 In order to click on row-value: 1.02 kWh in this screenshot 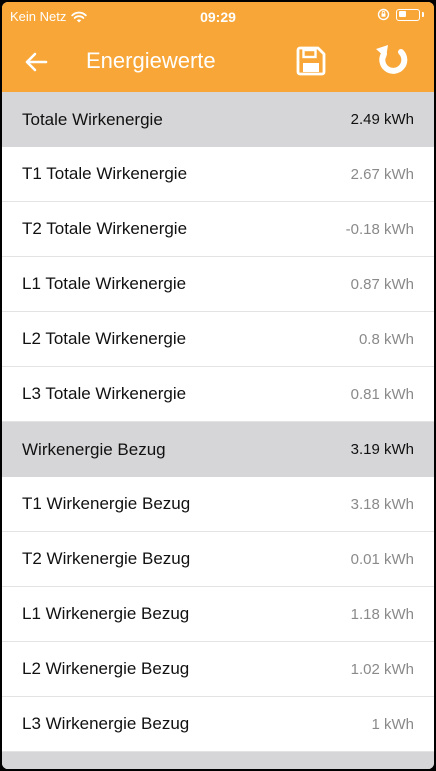, I will do `click(382, 669)`.